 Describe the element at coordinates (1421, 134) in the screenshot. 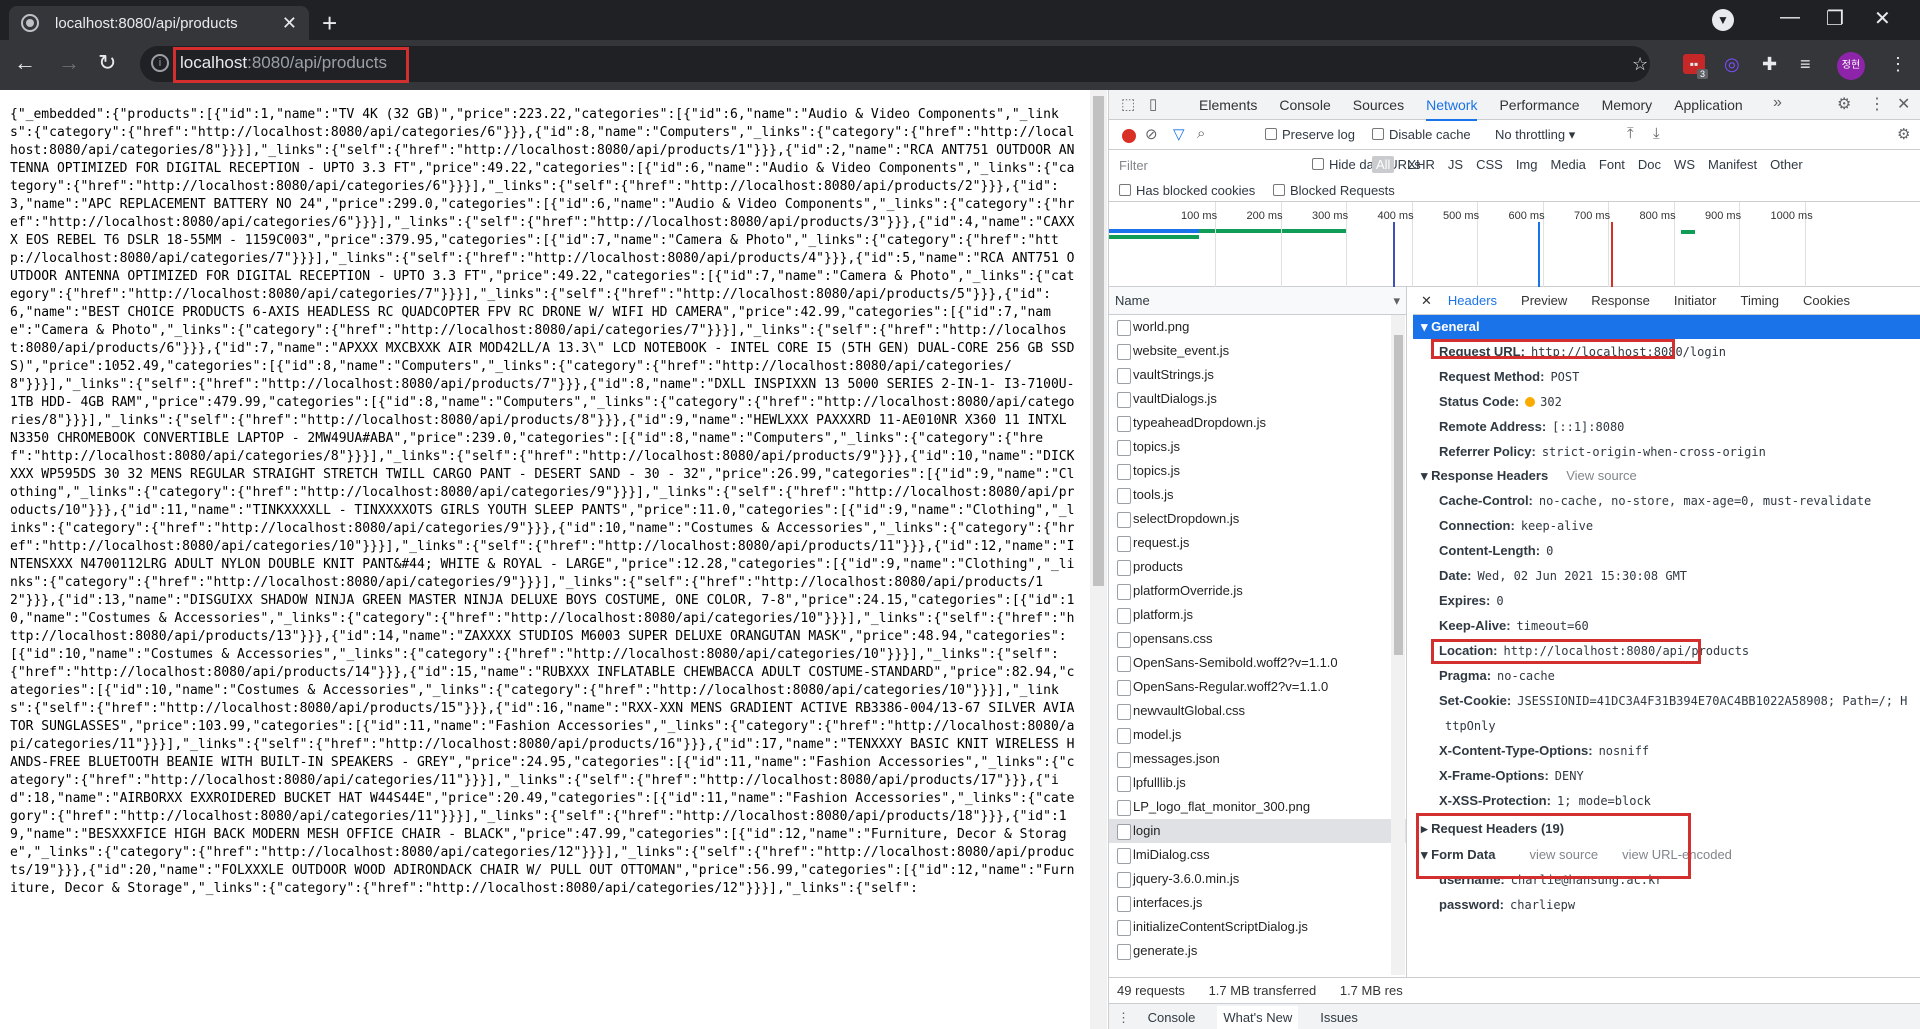

I see `disable-cache-checkbox: Disable cache` at that location.